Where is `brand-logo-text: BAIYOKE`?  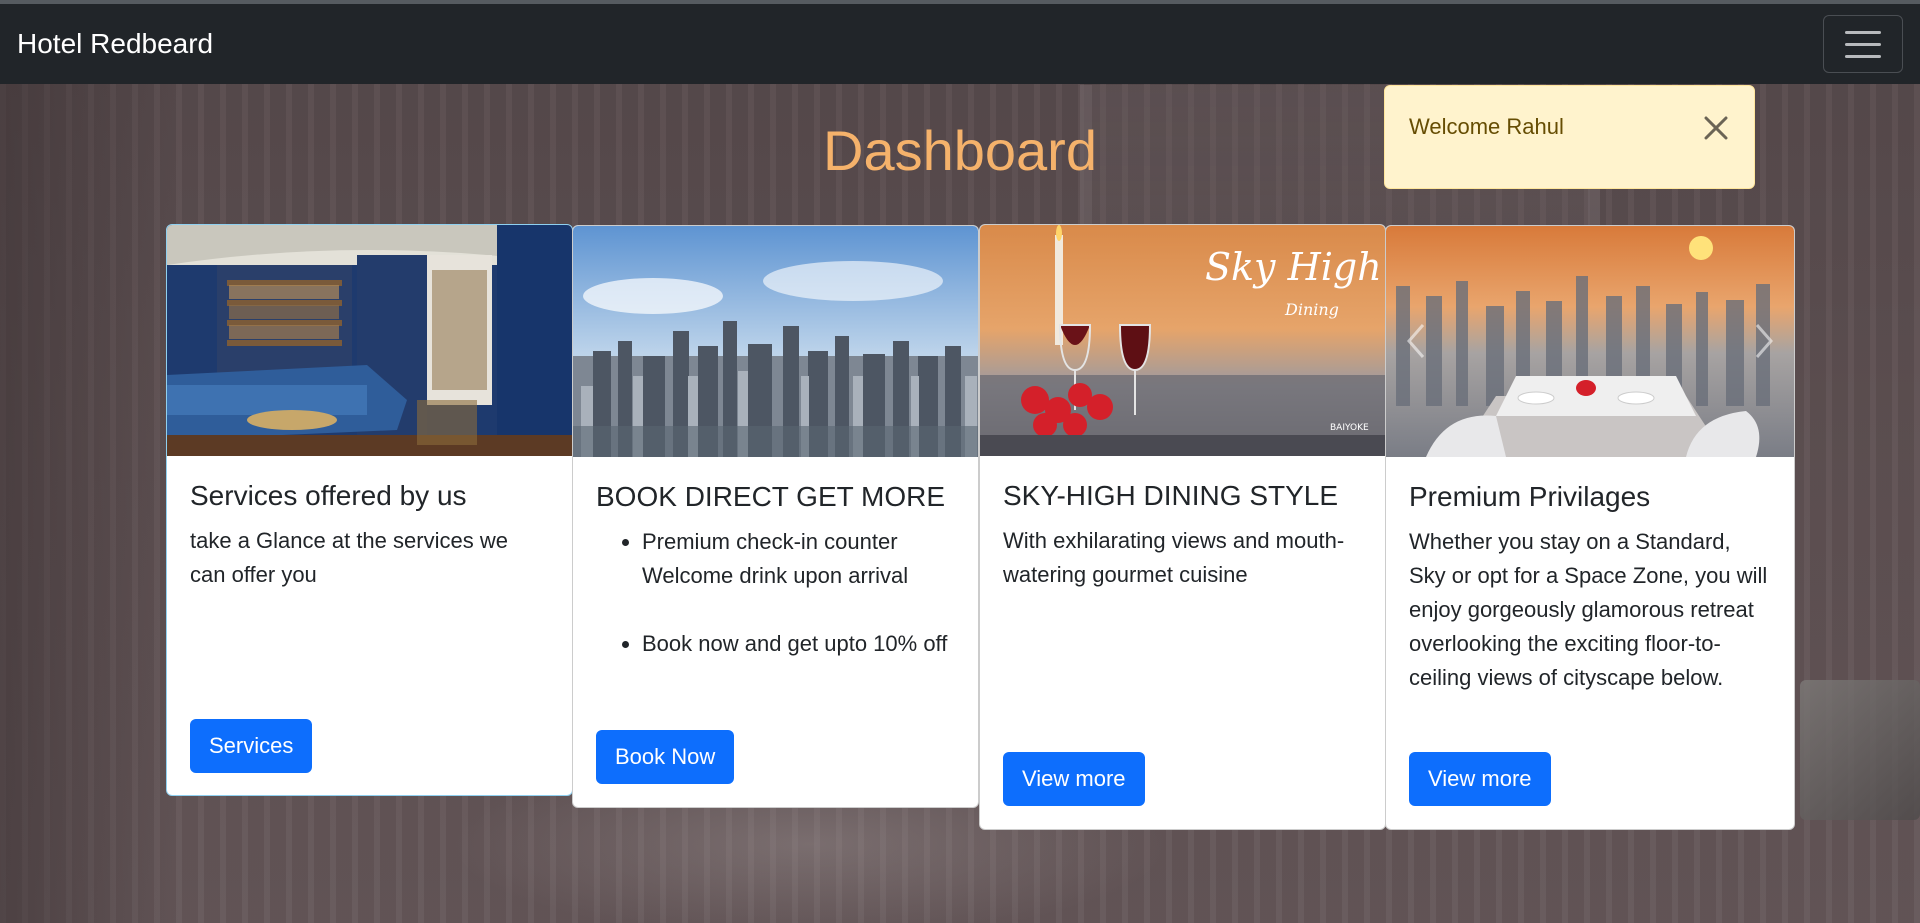 brand-logo-text: BAIYOKE is located at coordinates (1349, 428).